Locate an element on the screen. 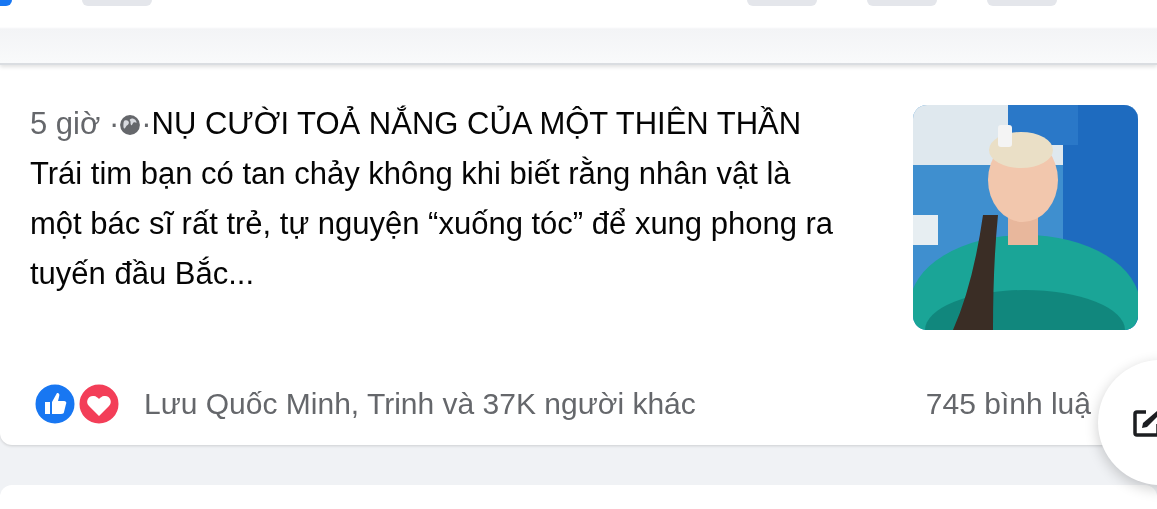  globe-icon is located at coordinates (130, 125).